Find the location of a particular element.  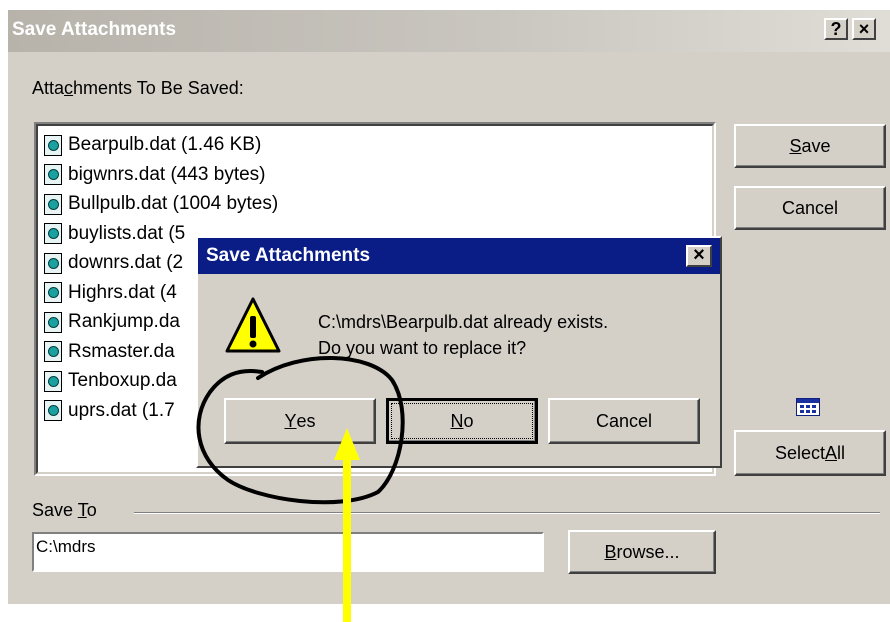

file-name: downrs.dat (2 is located at coordinates (126, 262).